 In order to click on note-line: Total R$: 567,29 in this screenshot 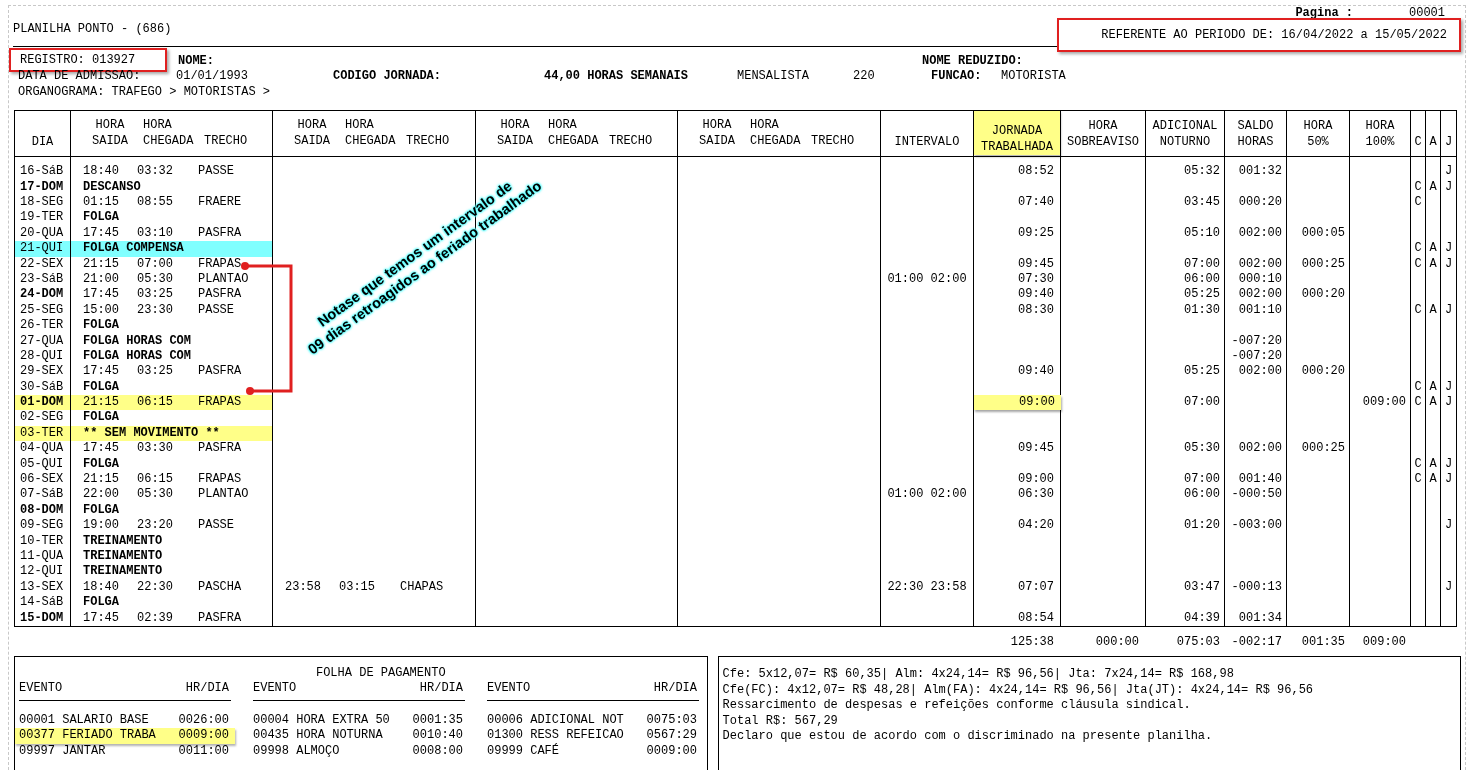, I will do `click(780, 721)`.